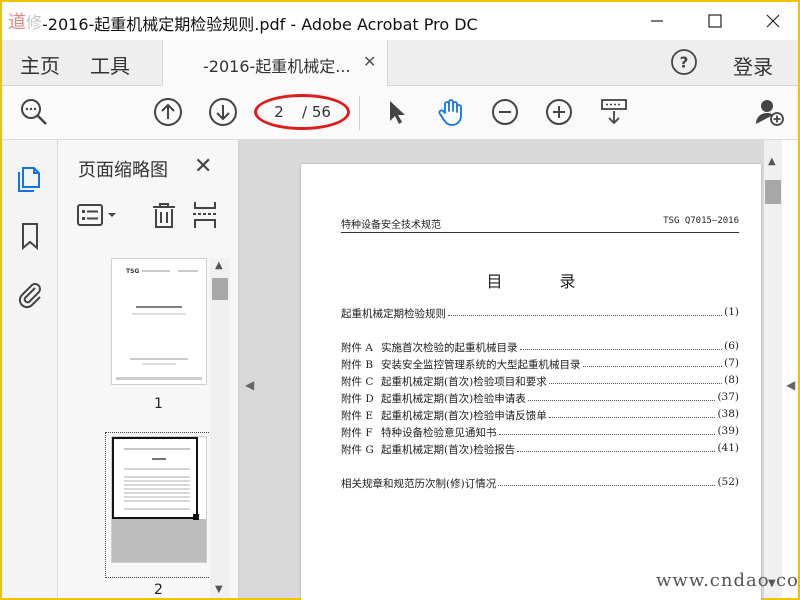  What do you see at coordinates (731, 380) in the screenshot?
I see `toc-entry-page: (8)` at bounding box center [731, 380].